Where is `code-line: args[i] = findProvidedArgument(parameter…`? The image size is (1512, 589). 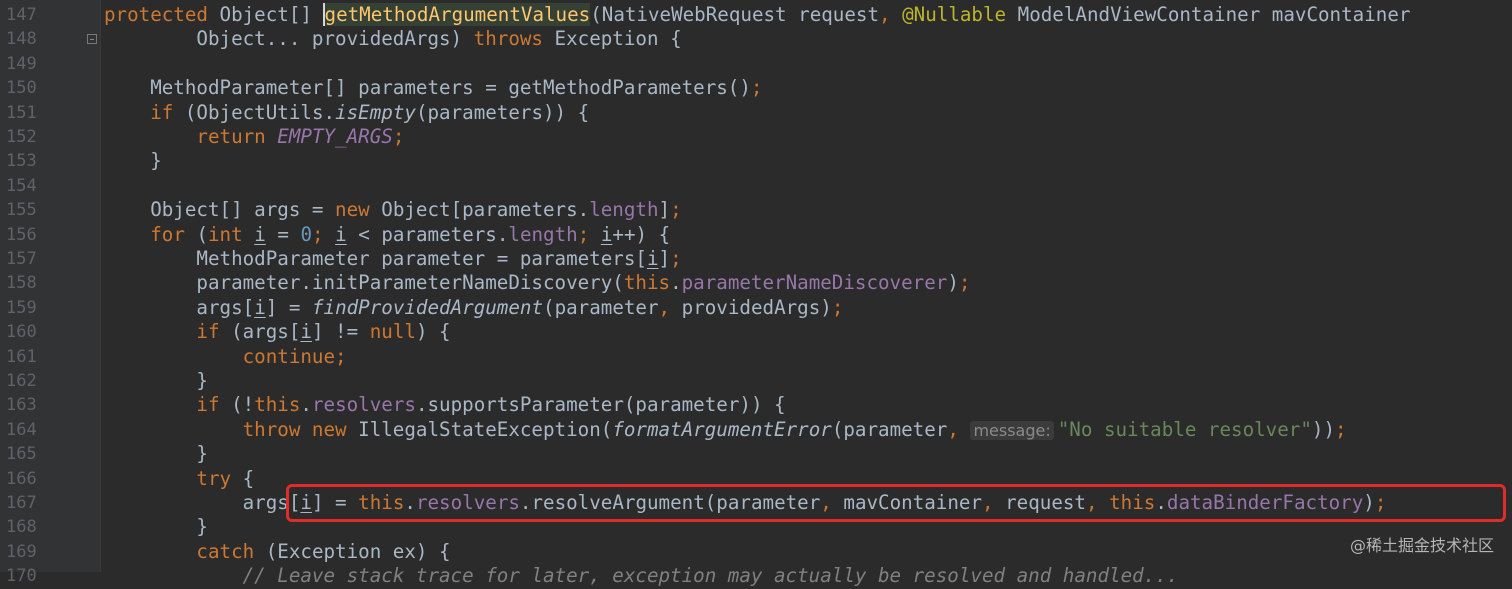
code-line: args[i] = findProvidedArgument(parameter… is located at coordinates (473, 308).